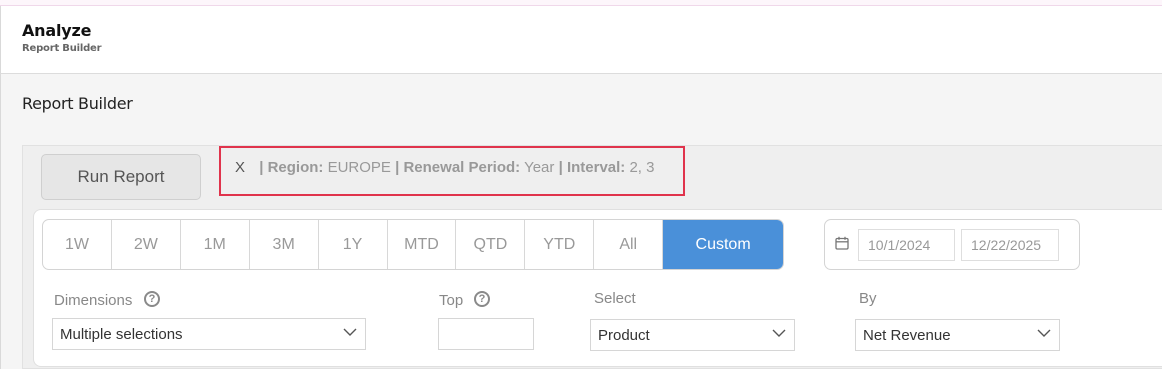 The image size is (1162, 369). Describe the element at coordinates (842, 243) in the screenshot. I see `calendar-icon` at that location.